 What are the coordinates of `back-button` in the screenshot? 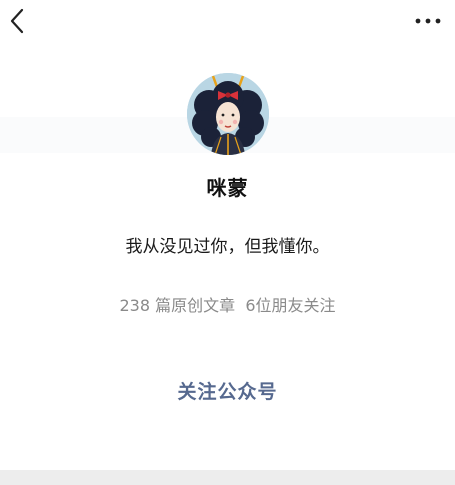 It's located at (19, 21).